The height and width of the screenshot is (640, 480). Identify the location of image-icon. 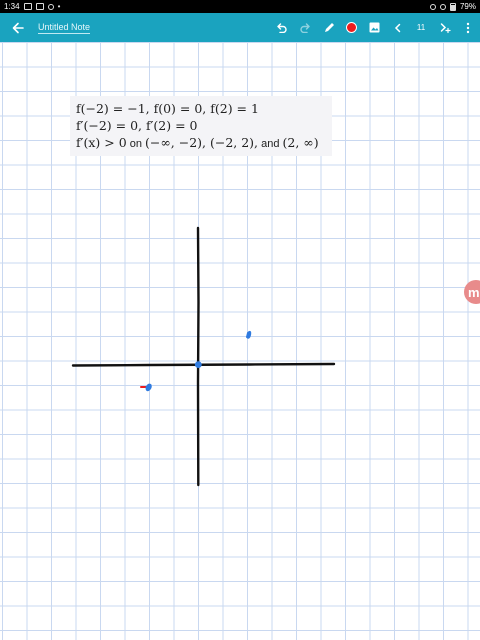
(374, 27).